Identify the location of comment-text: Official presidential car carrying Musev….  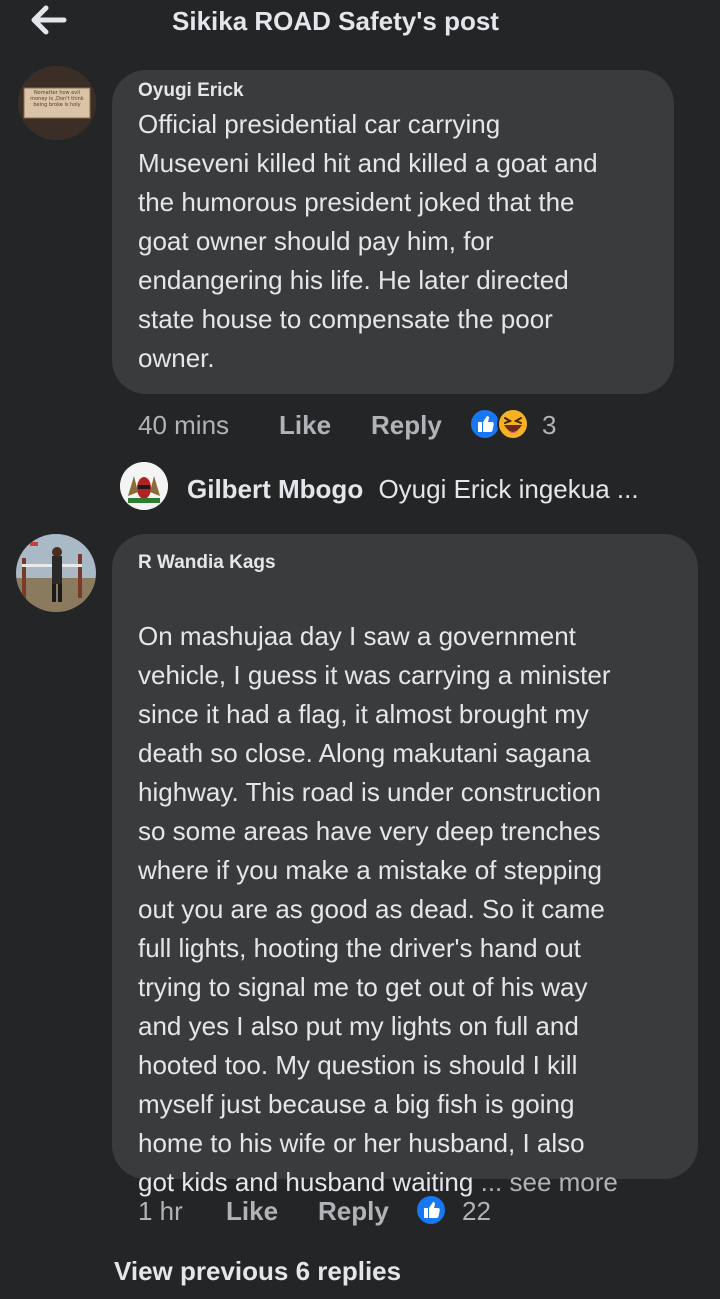
(368, 241).